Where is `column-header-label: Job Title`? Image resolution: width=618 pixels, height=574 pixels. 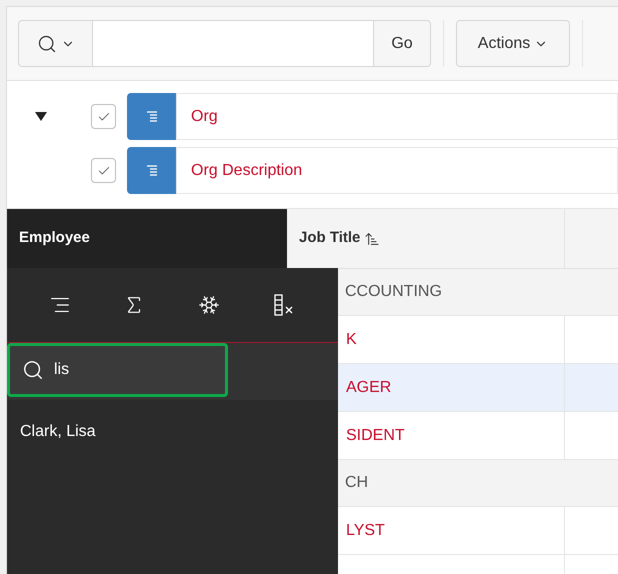 column-header-label: Job Title is located at coordinates (329, 238).